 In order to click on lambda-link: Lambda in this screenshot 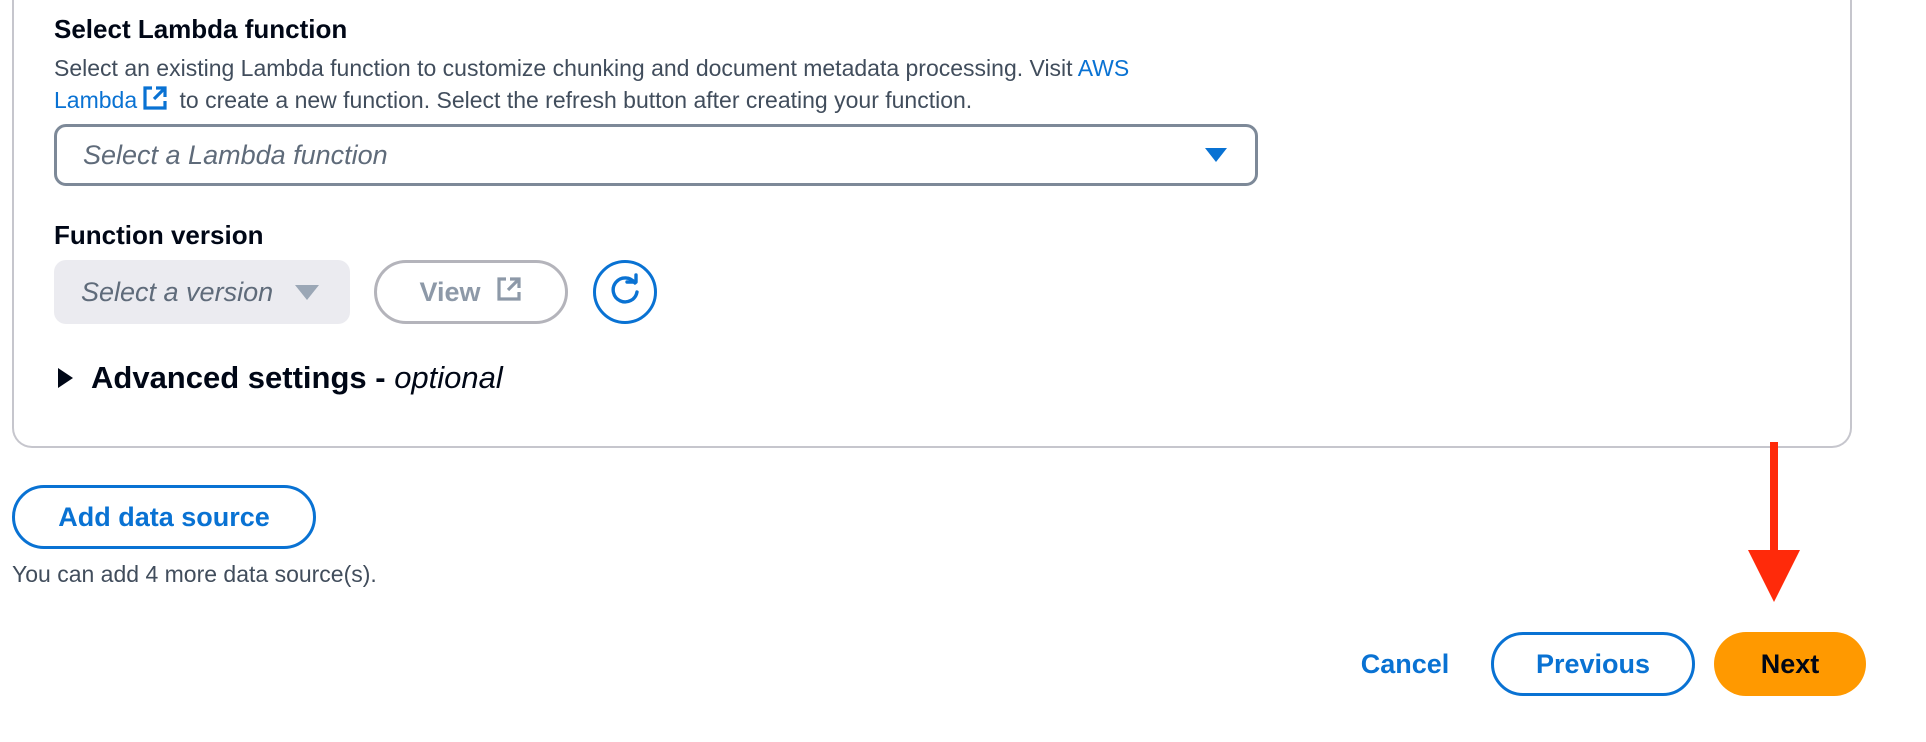, I will do `click(95, 100)`.